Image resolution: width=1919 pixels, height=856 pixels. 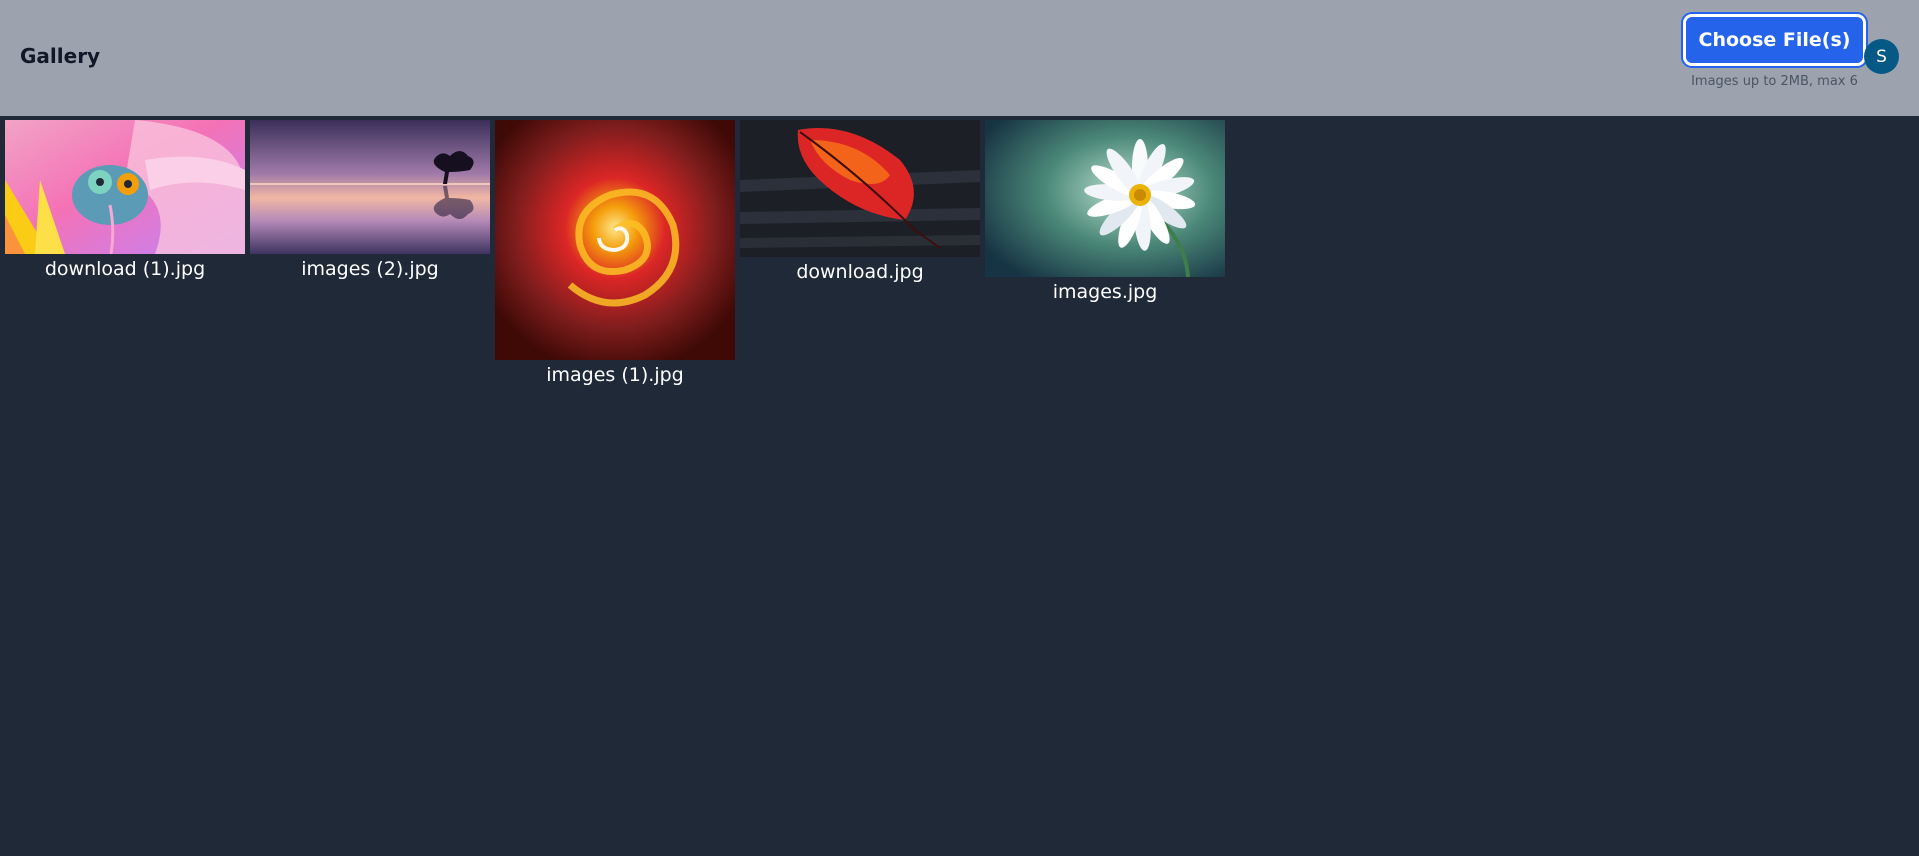 I want to click on lake-sunset-image, so click(x=370, y=187).